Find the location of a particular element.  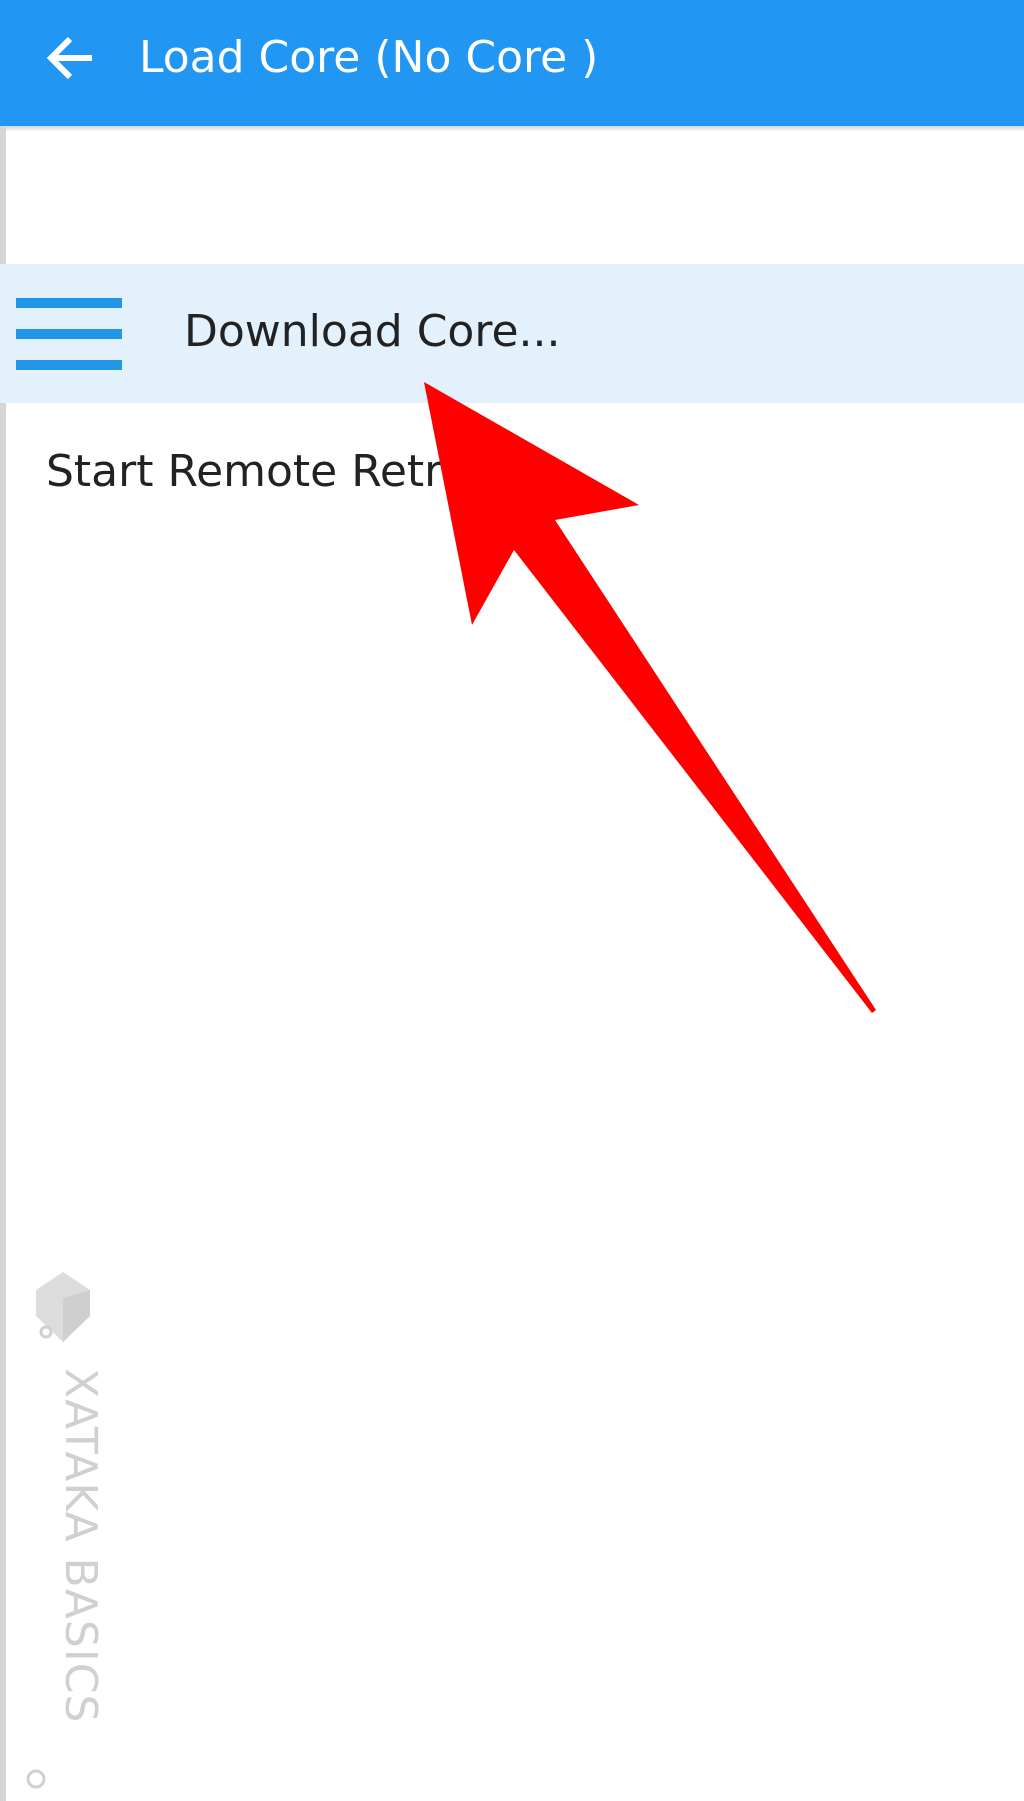

app-bar-shadow is located at coordinates (512, 129).